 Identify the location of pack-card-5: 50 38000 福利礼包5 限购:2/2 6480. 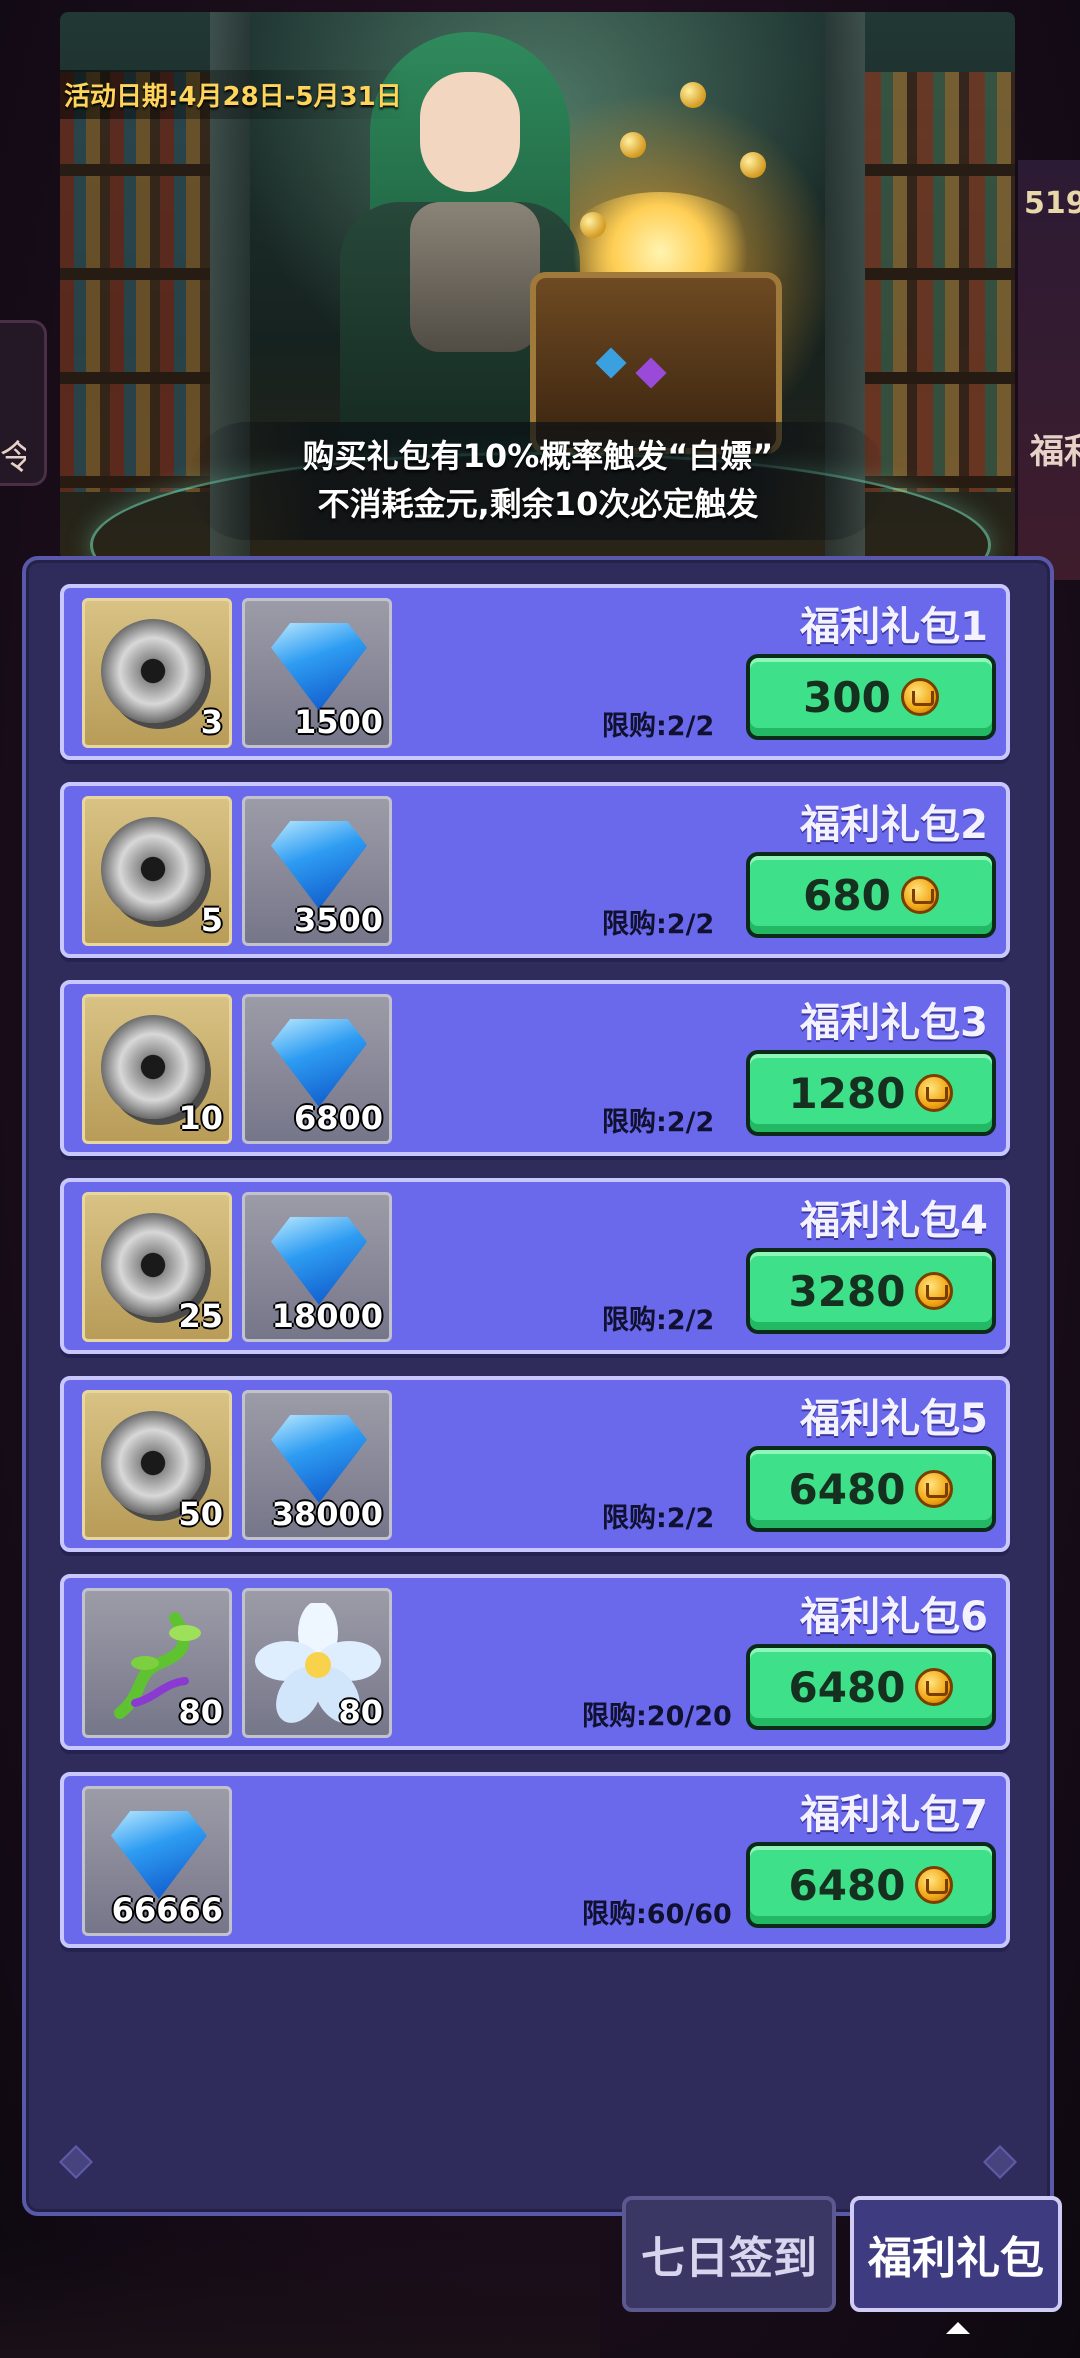
(535, 1464).